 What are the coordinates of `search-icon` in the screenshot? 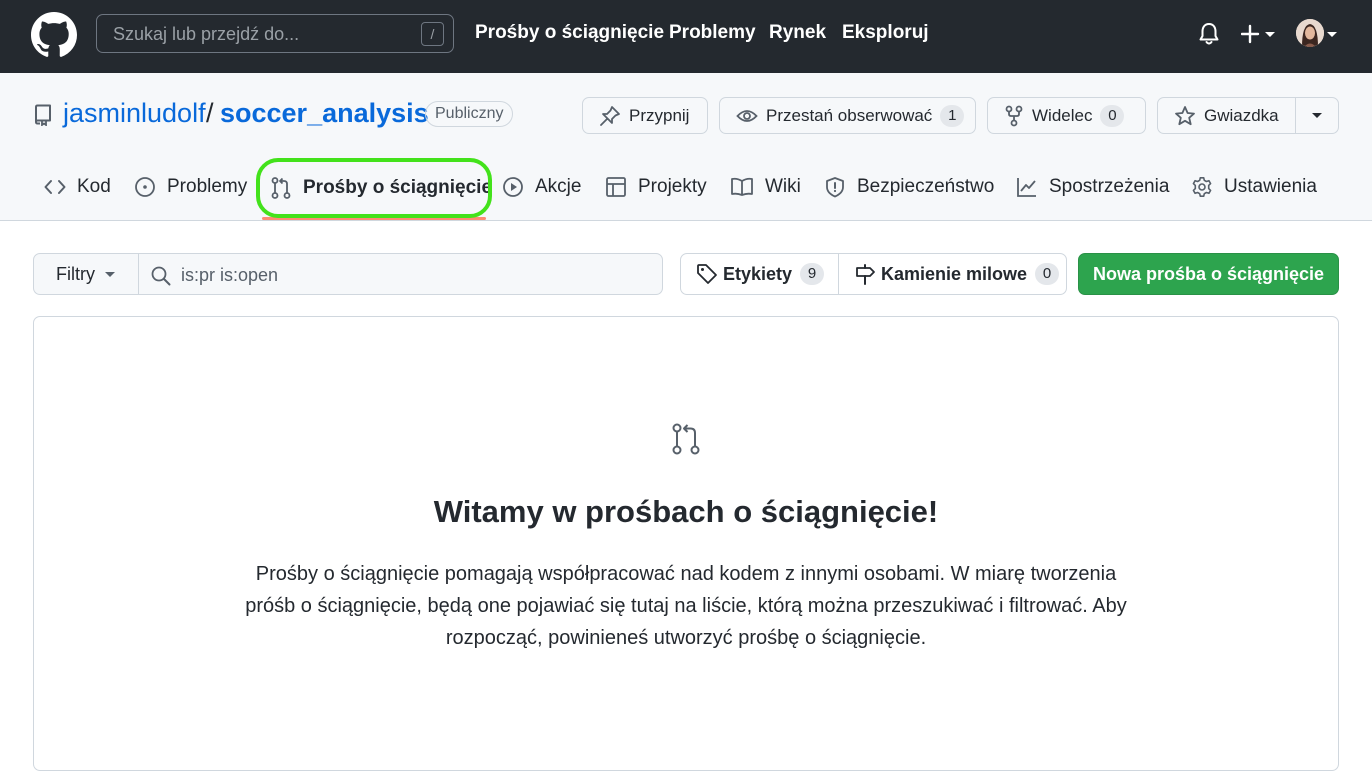 It's located at (161, 276).